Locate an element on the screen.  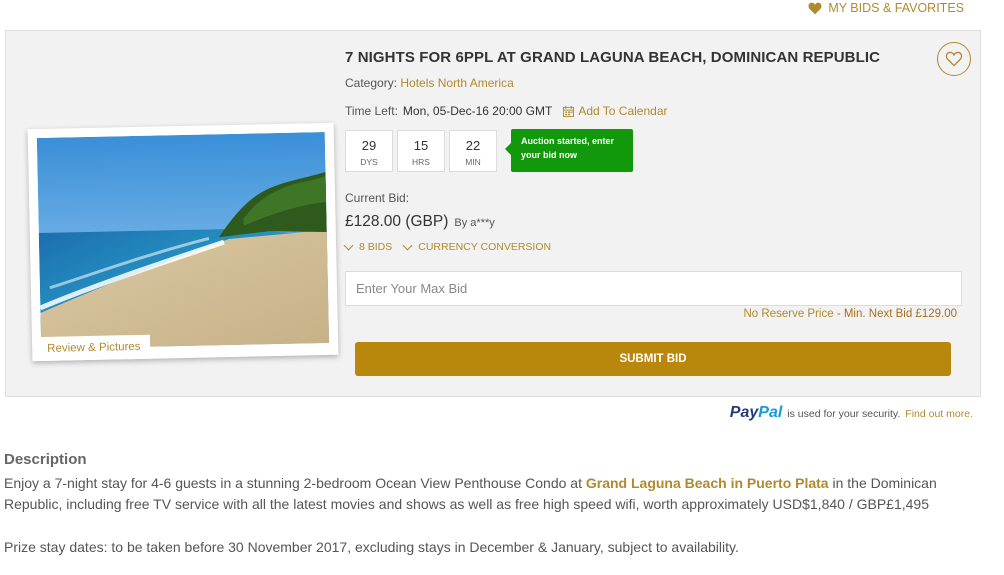
max-bid-input is located at coordinates (653, 288).